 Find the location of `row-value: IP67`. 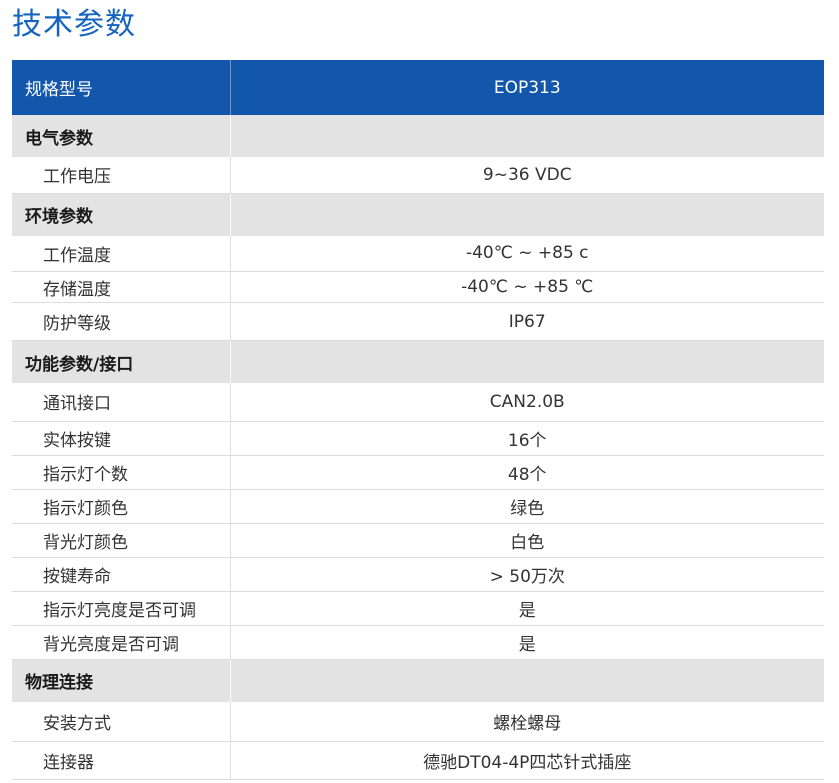

row-value: IP67 is located at coordinates (527, 321).